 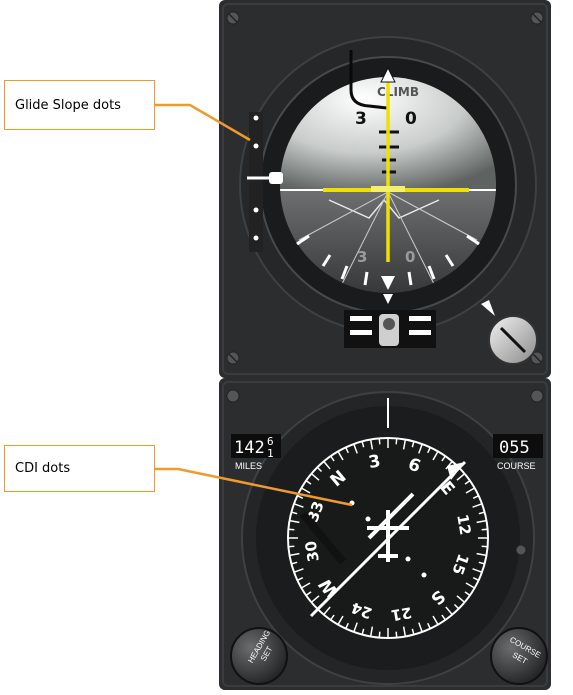 I want to click on glide-slope-callout: Glide Slope dots, so click(x=79, y=105).